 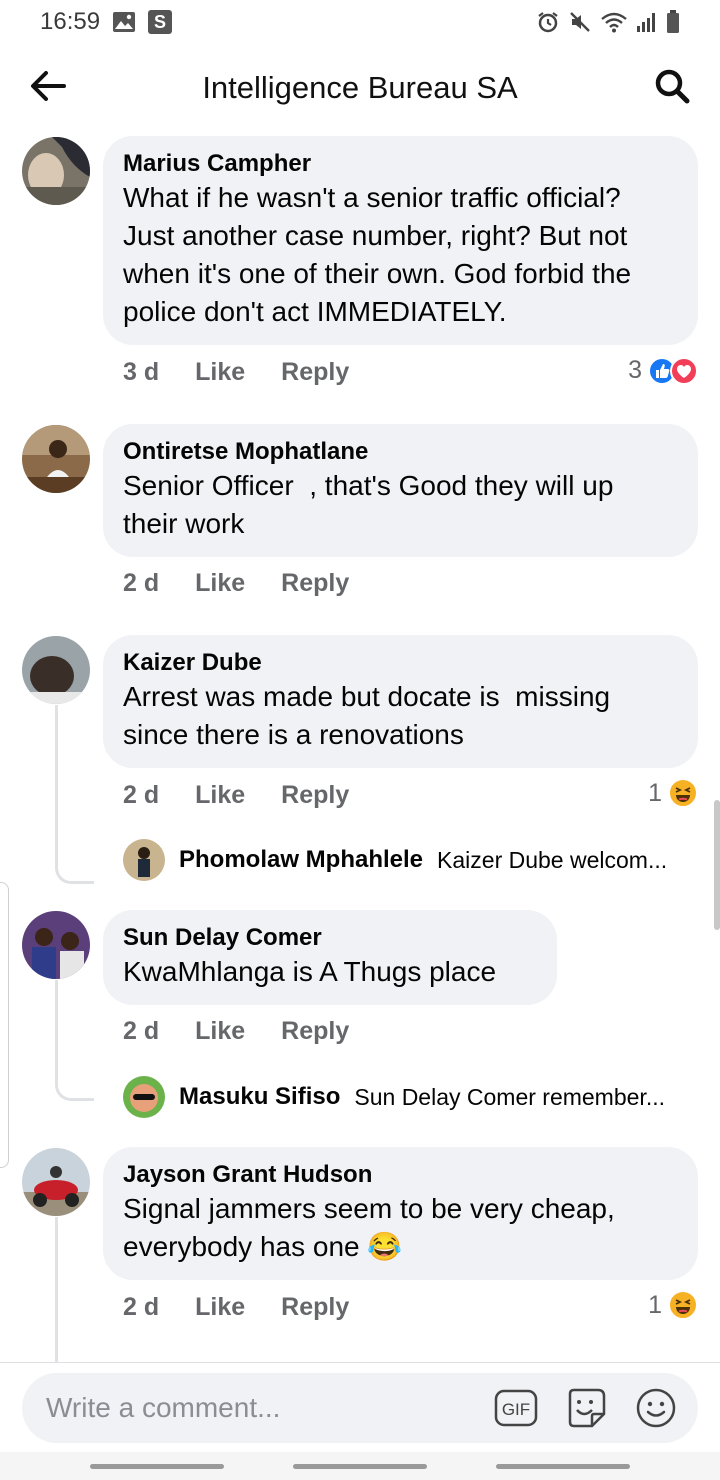 I want to click on search-icon, so click(x=672, y=88).